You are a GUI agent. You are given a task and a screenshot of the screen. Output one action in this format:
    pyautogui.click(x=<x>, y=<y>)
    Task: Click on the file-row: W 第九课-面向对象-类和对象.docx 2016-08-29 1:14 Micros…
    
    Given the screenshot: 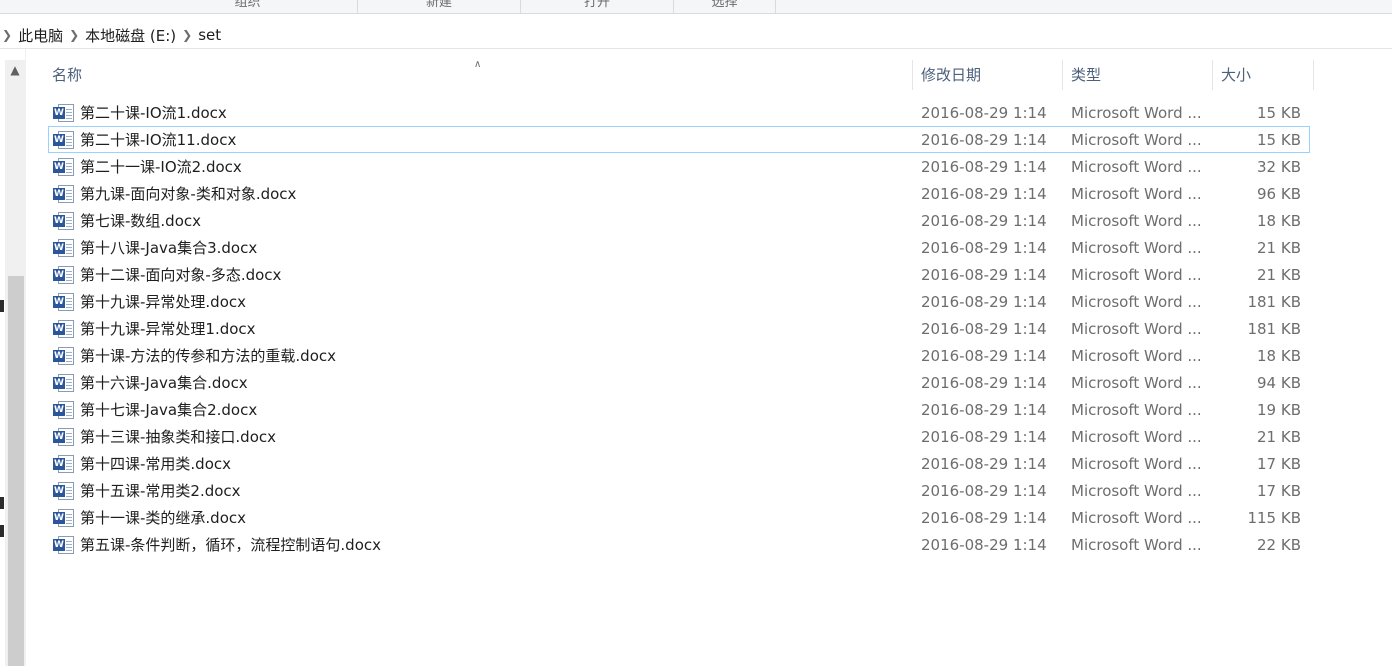 What is the action you would take?
    pyautogui.click(x=679, y=193)
    